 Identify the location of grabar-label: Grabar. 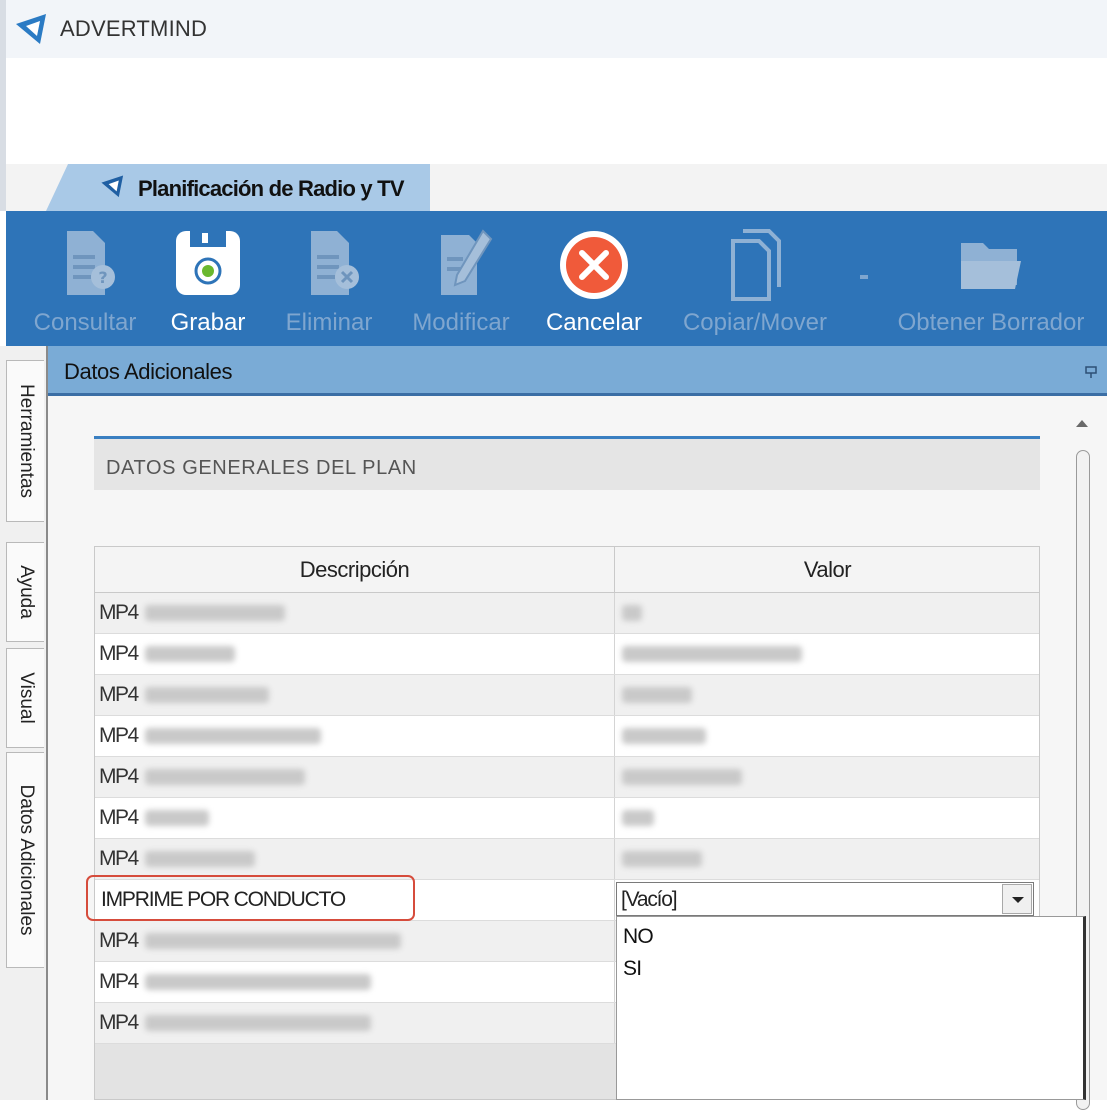
(208, 322).